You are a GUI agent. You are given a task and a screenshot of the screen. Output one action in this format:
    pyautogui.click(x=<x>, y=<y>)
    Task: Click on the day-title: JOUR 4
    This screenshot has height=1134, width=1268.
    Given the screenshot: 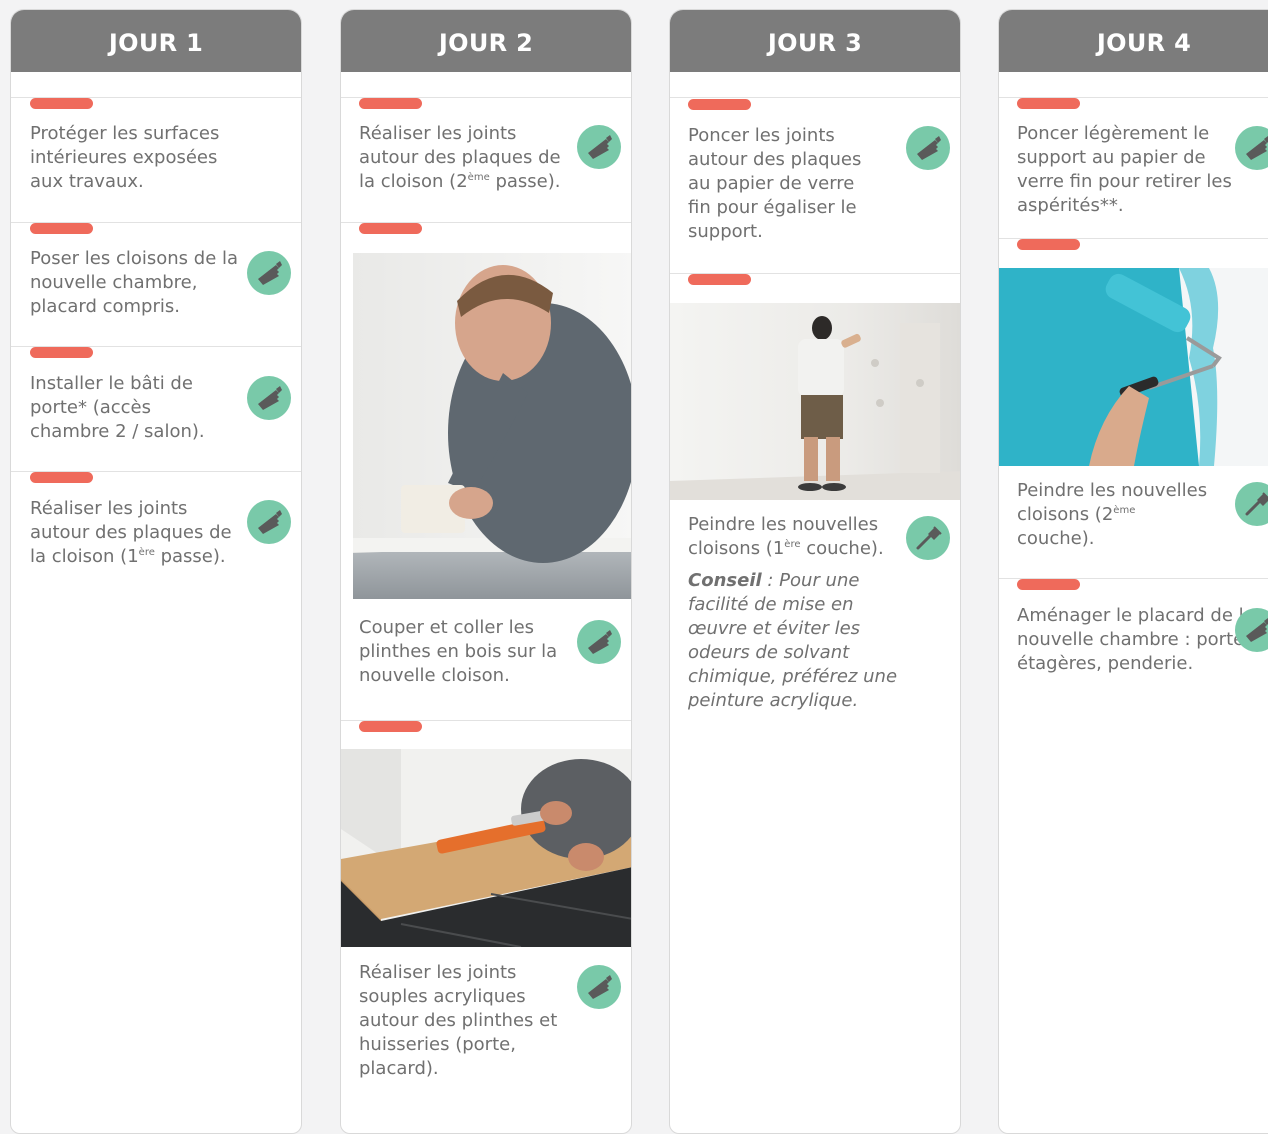 What is the action you would take?
    pyautogui.click(x=1133, y=41)
    